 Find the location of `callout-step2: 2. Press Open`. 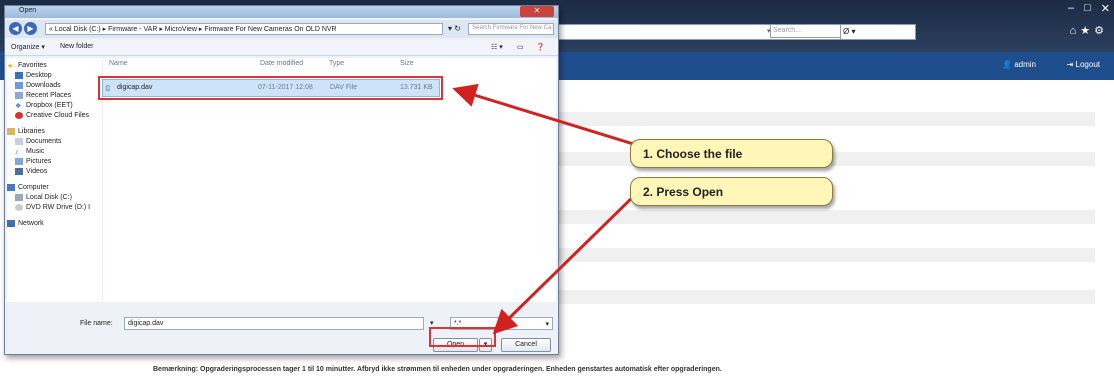

callout-step2: 2. Press Open is located at coordinates (731, 191).